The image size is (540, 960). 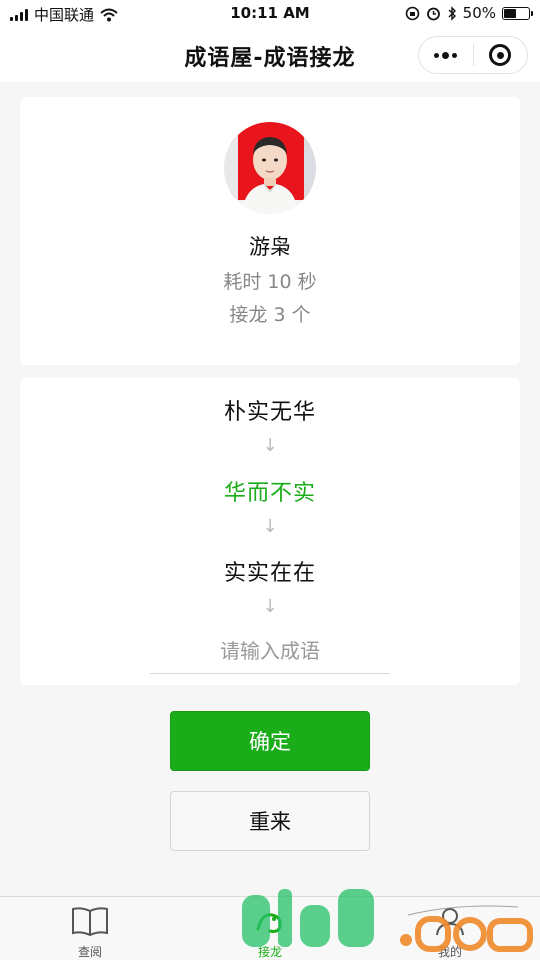 I want to click on close-button, so click(x=500, y=55).